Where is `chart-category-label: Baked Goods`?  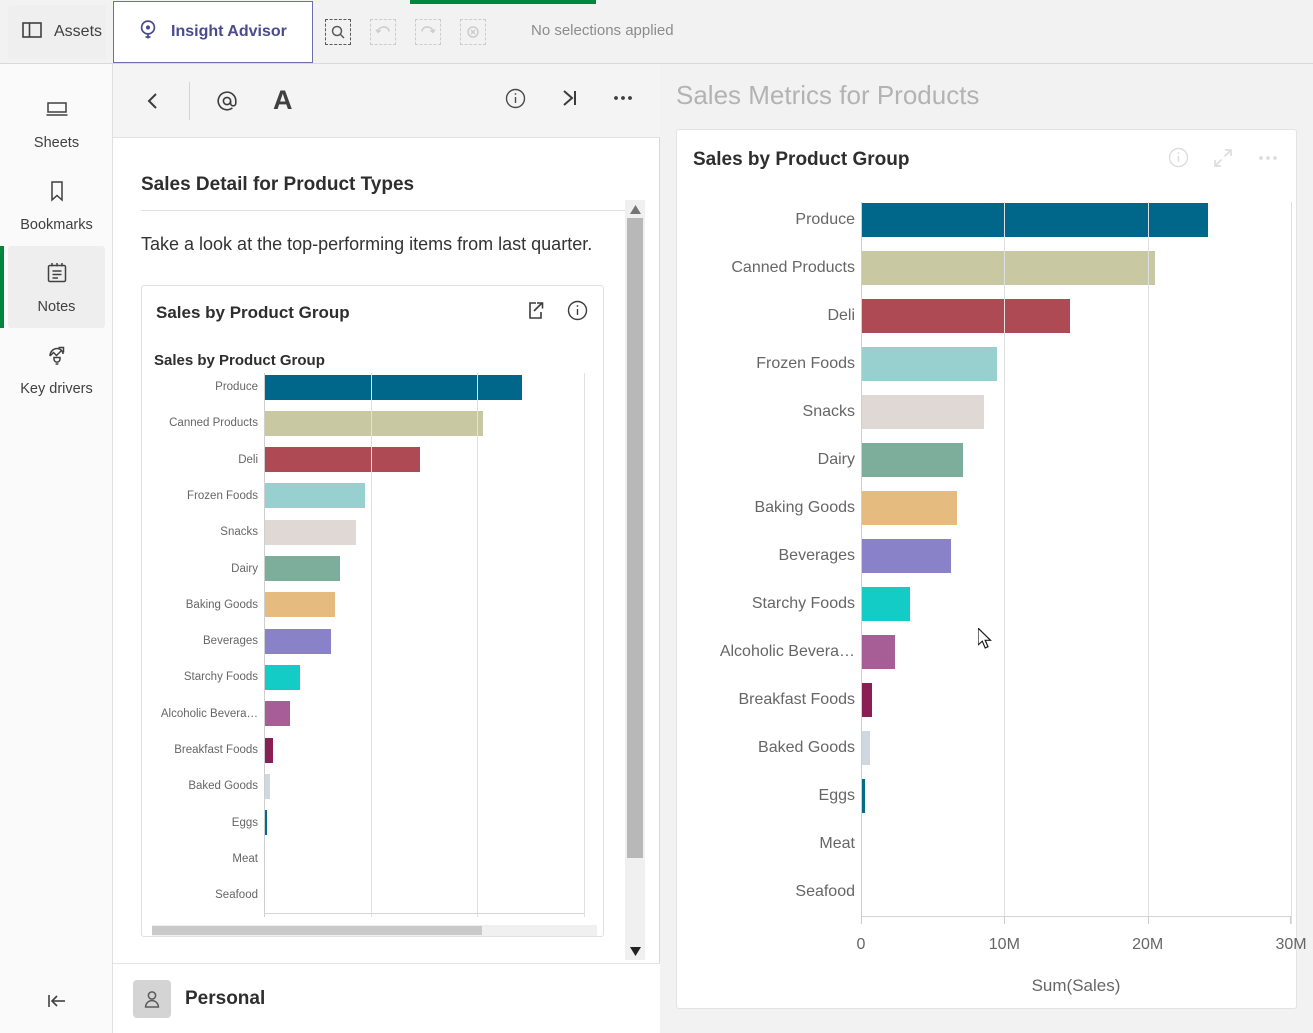
chart-category-label: Baked Goods is located at coordinates (223, 786).